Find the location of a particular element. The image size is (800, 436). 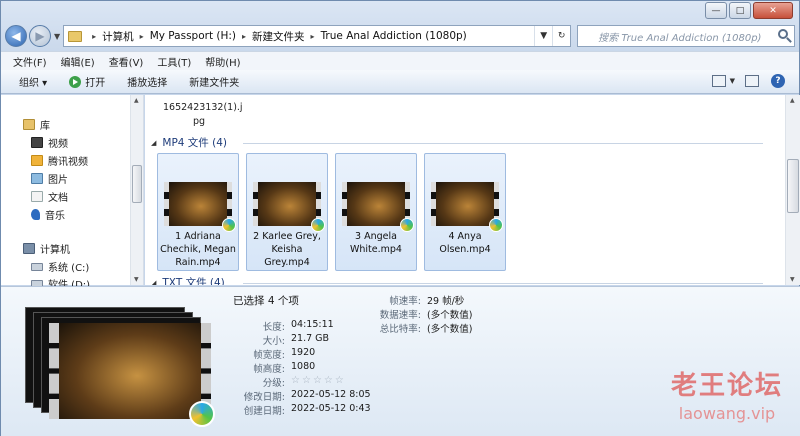

breadcrumb-new-folder: 新建文件夹 is located at coordinates (278, 36).